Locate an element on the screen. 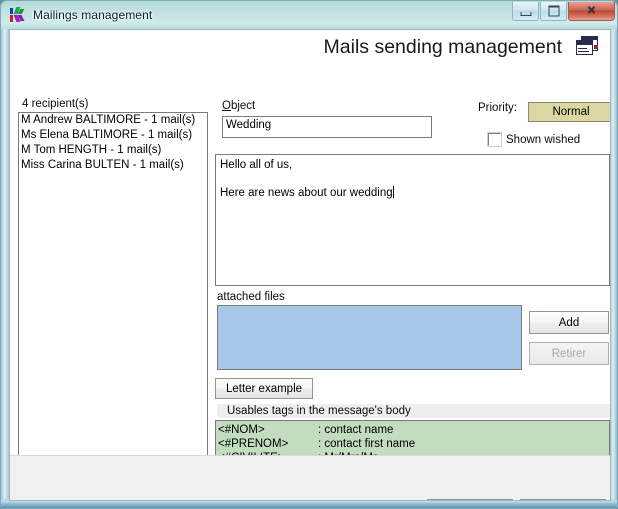 This screenshot has width=618, height=509. text-caret is located at coordinates (393, 192).